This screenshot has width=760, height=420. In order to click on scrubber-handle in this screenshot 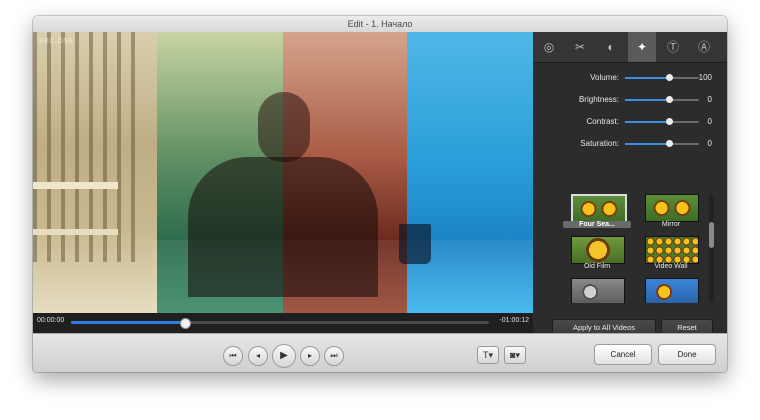, I will do `click(185, 323)`.